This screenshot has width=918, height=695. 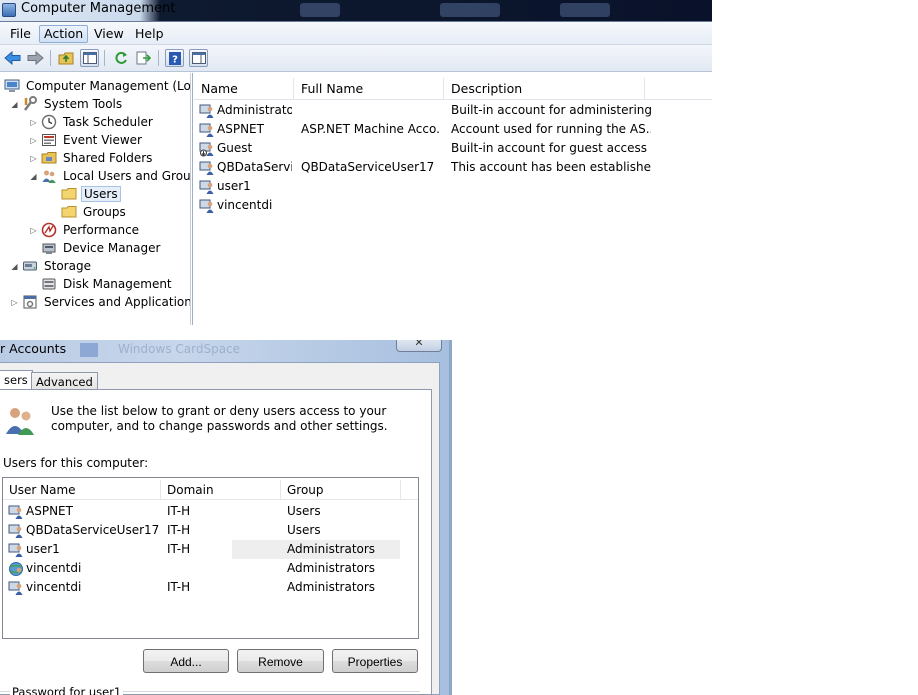 I want to click on shared-folders-icon, so click(x=49, y=158).